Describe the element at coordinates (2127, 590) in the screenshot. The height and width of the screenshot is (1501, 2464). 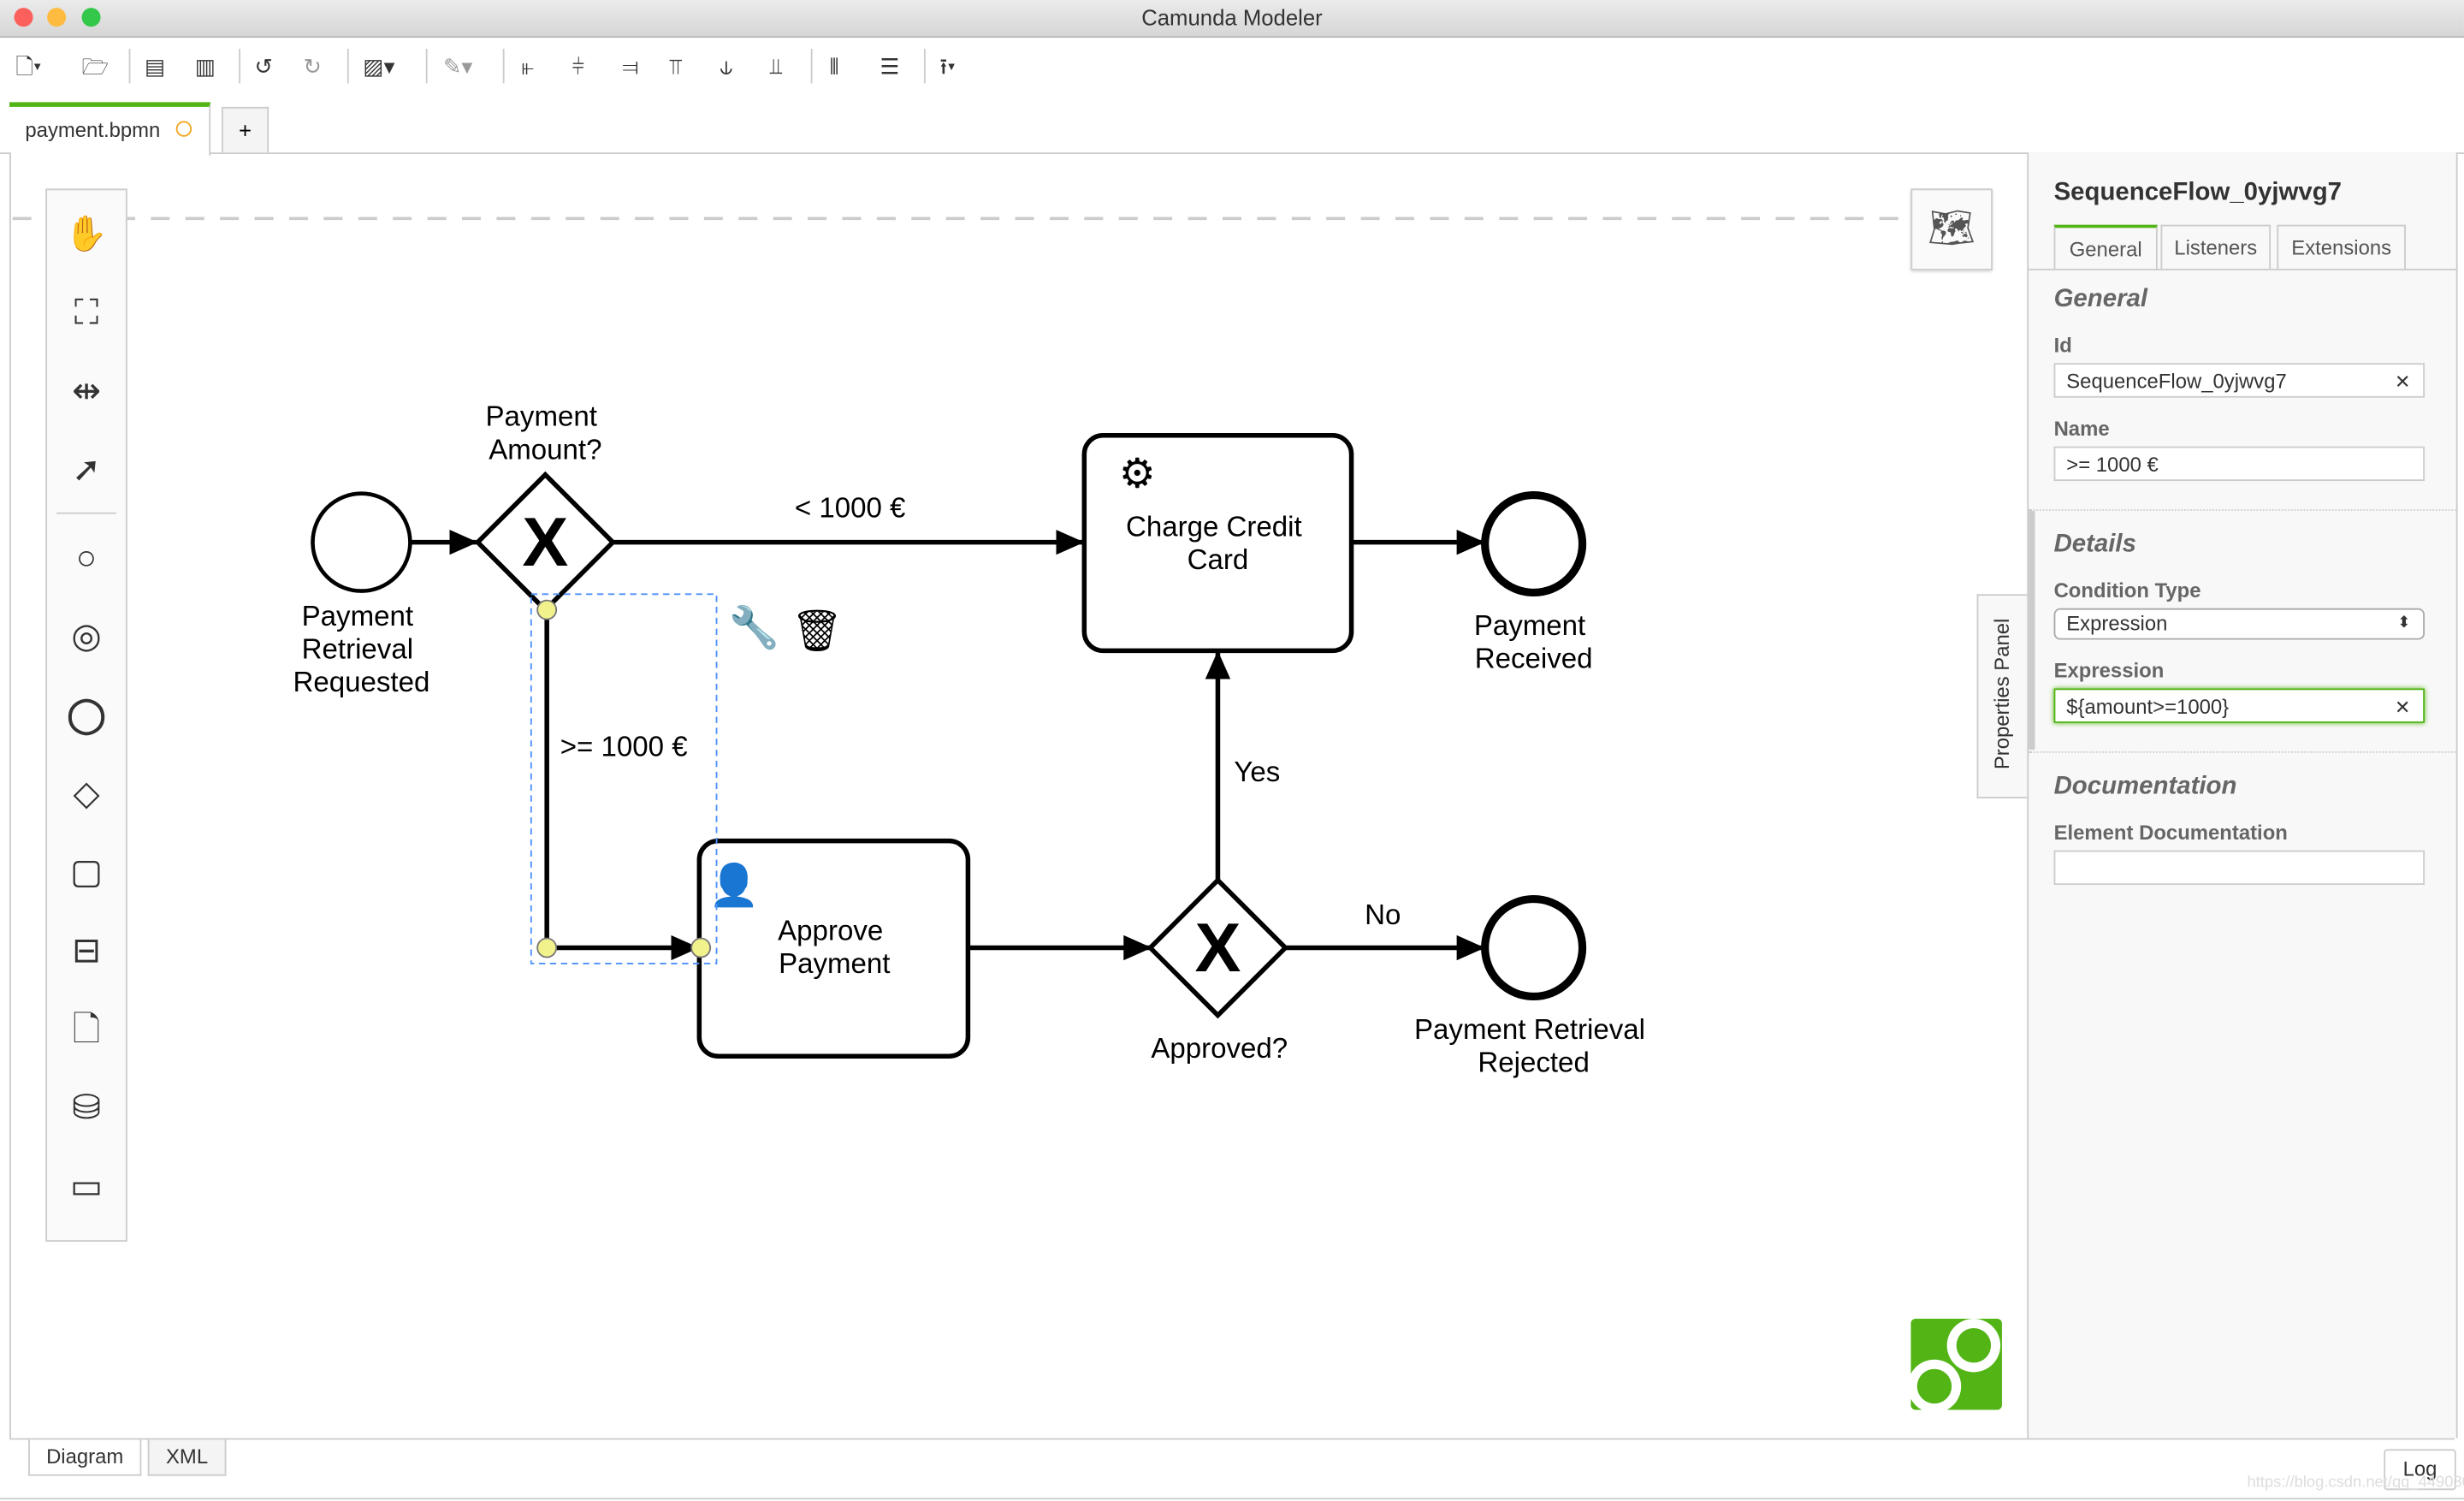
I see `condition-type-label: Condition Type` at that location.